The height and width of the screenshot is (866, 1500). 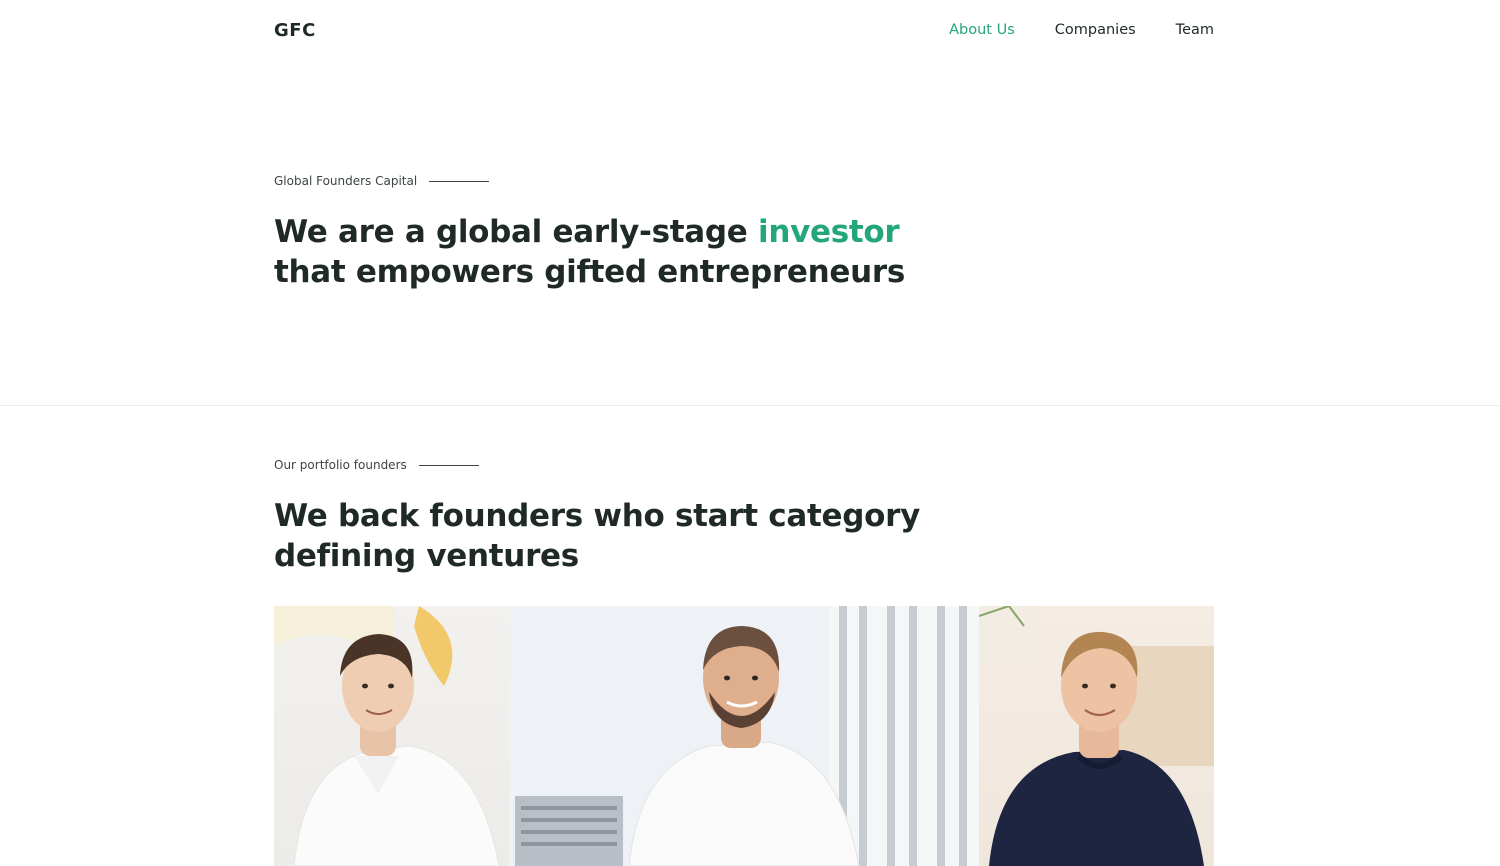 What do you see at coordinates (516, 232) in the screenshot?
I see `hero-headline-start: We are a global early-stage` at bounding box center [516, 232].